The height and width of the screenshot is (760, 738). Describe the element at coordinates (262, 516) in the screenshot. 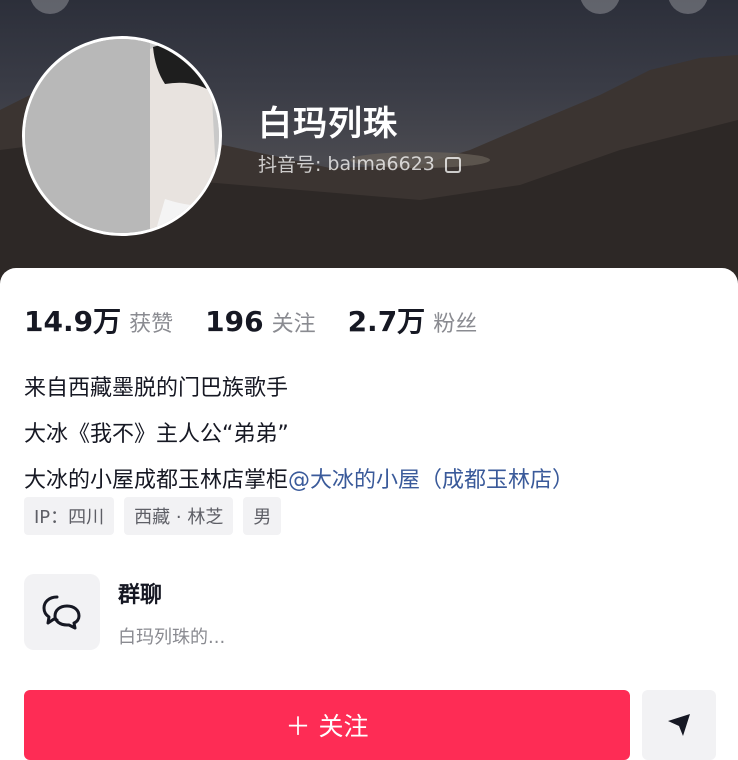

I see `gender-tag: 男` at that location.